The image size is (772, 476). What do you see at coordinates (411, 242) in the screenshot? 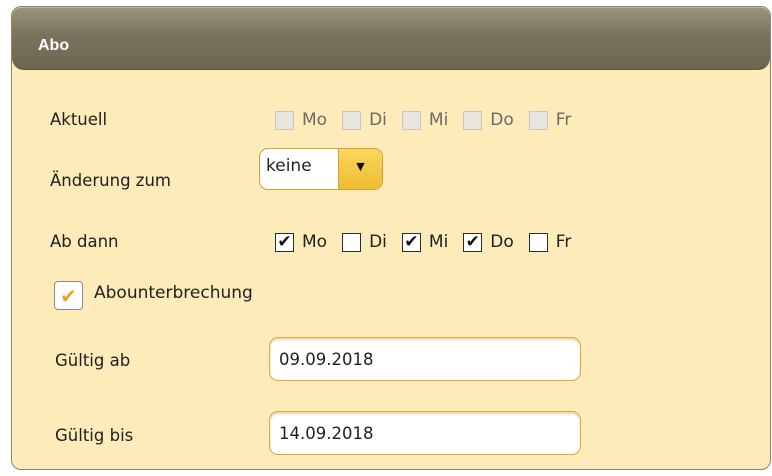
I see `ab-dann-mi-checkbox: ✔` at bounding box center [411, 242].